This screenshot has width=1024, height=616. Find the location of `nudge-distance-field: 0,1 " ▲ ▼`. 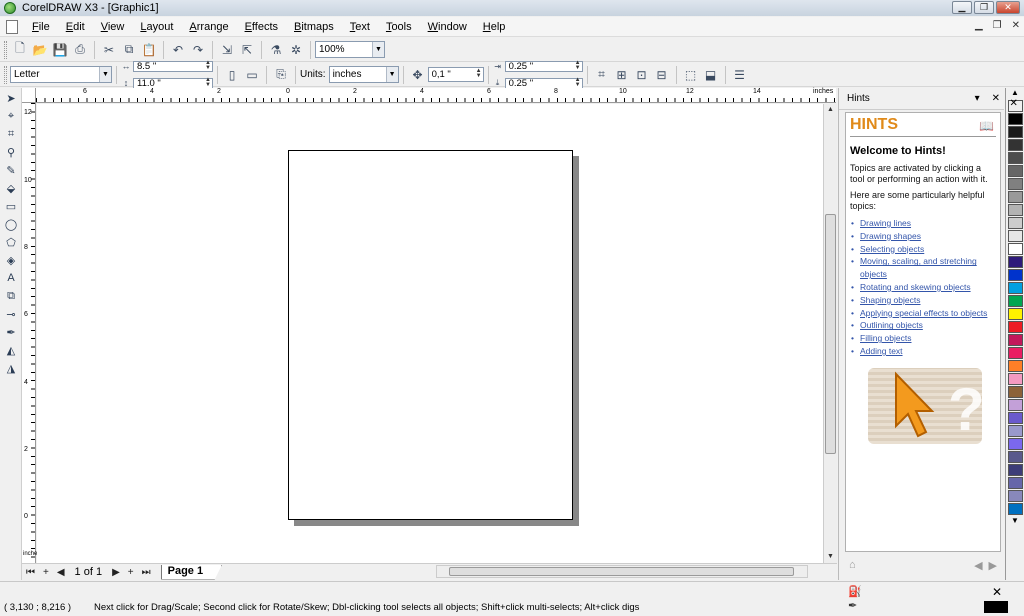

nudge-distance-field: 0,1 " ▲ ▼ is located at coordinates (455, 74).